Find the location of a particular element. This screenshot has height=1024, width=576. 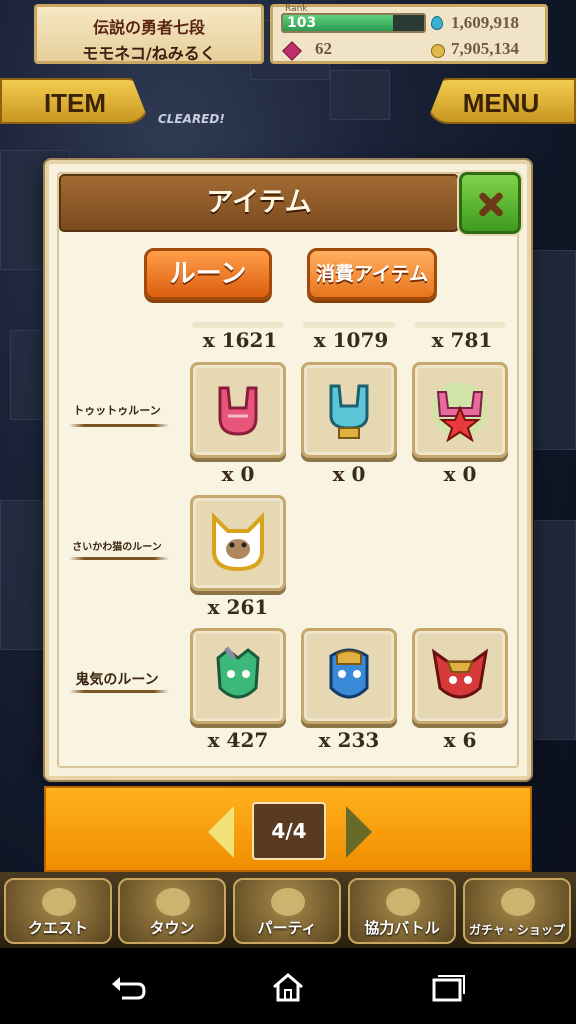

modal-title: アイテム is located at coordinates (259, 203).